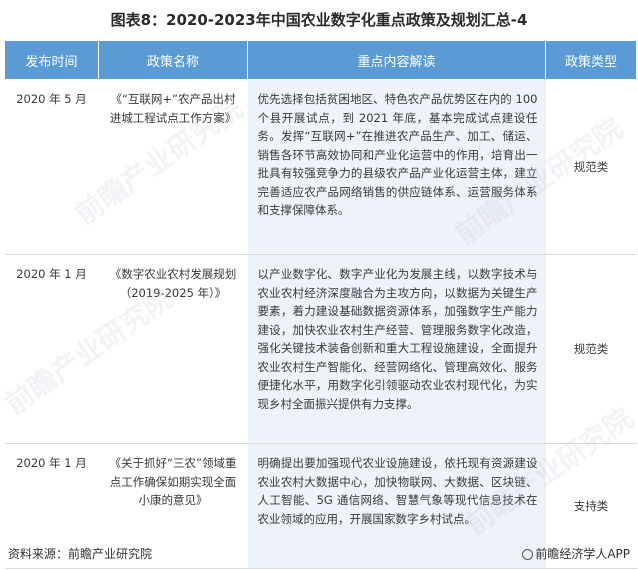 The width and height of the screenshot is (638, 570). What do you see at coordinates (396, 60) in the screenshot?
I see `header-content: 重点内容解读` at bounding box center [396, 60].